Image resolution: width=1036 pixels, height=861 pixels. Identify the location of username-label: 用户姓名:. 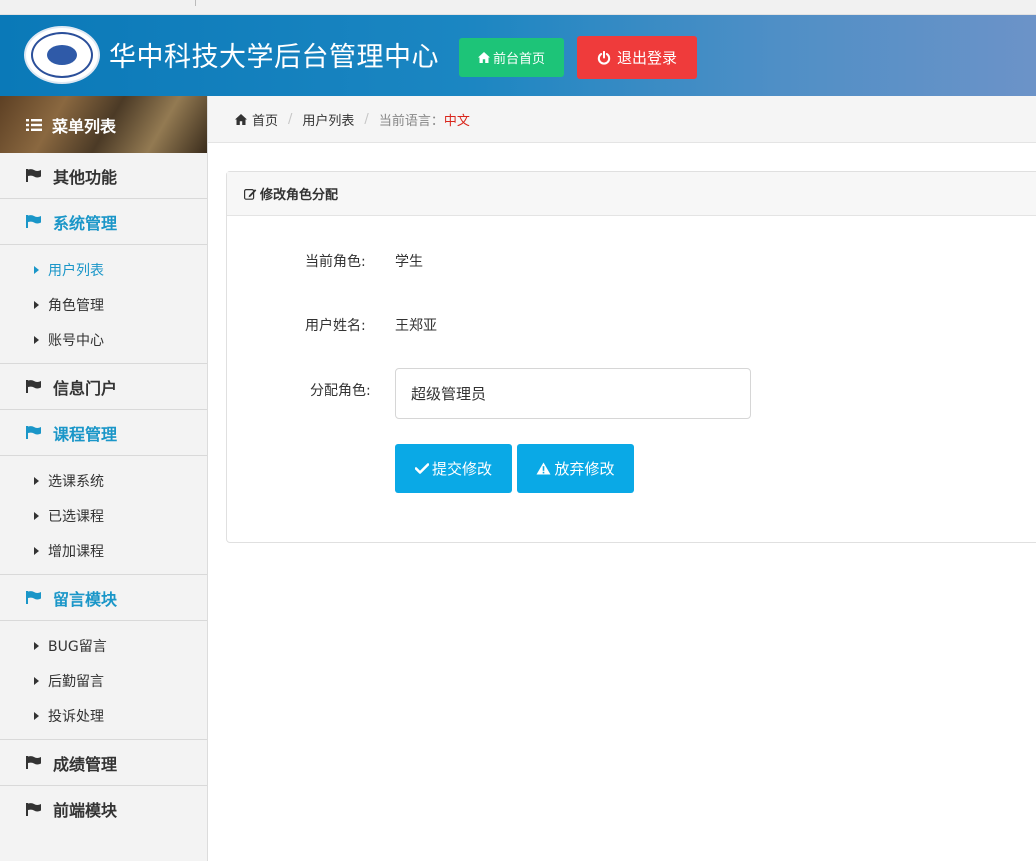
(335, 326).